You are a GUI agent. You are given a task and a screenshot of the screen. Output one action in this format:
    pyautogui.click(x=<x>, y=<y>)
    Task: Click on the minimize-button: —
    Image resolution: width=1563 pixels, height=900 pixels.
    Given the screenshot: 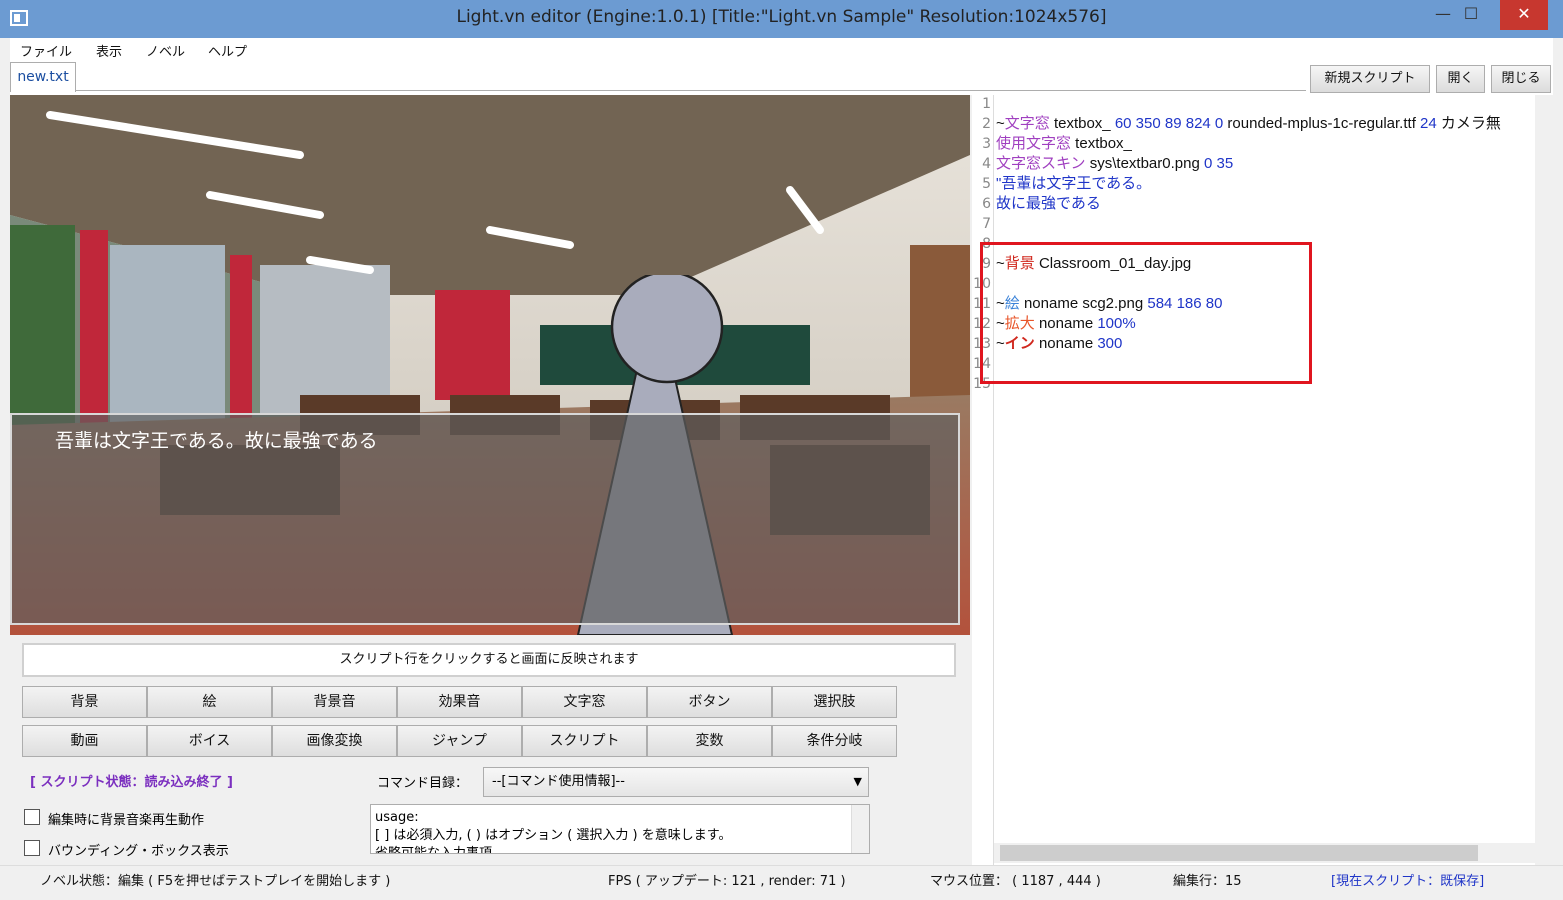 What is the action you would take?
    pyautogui.click(x=1443, y=15)
    